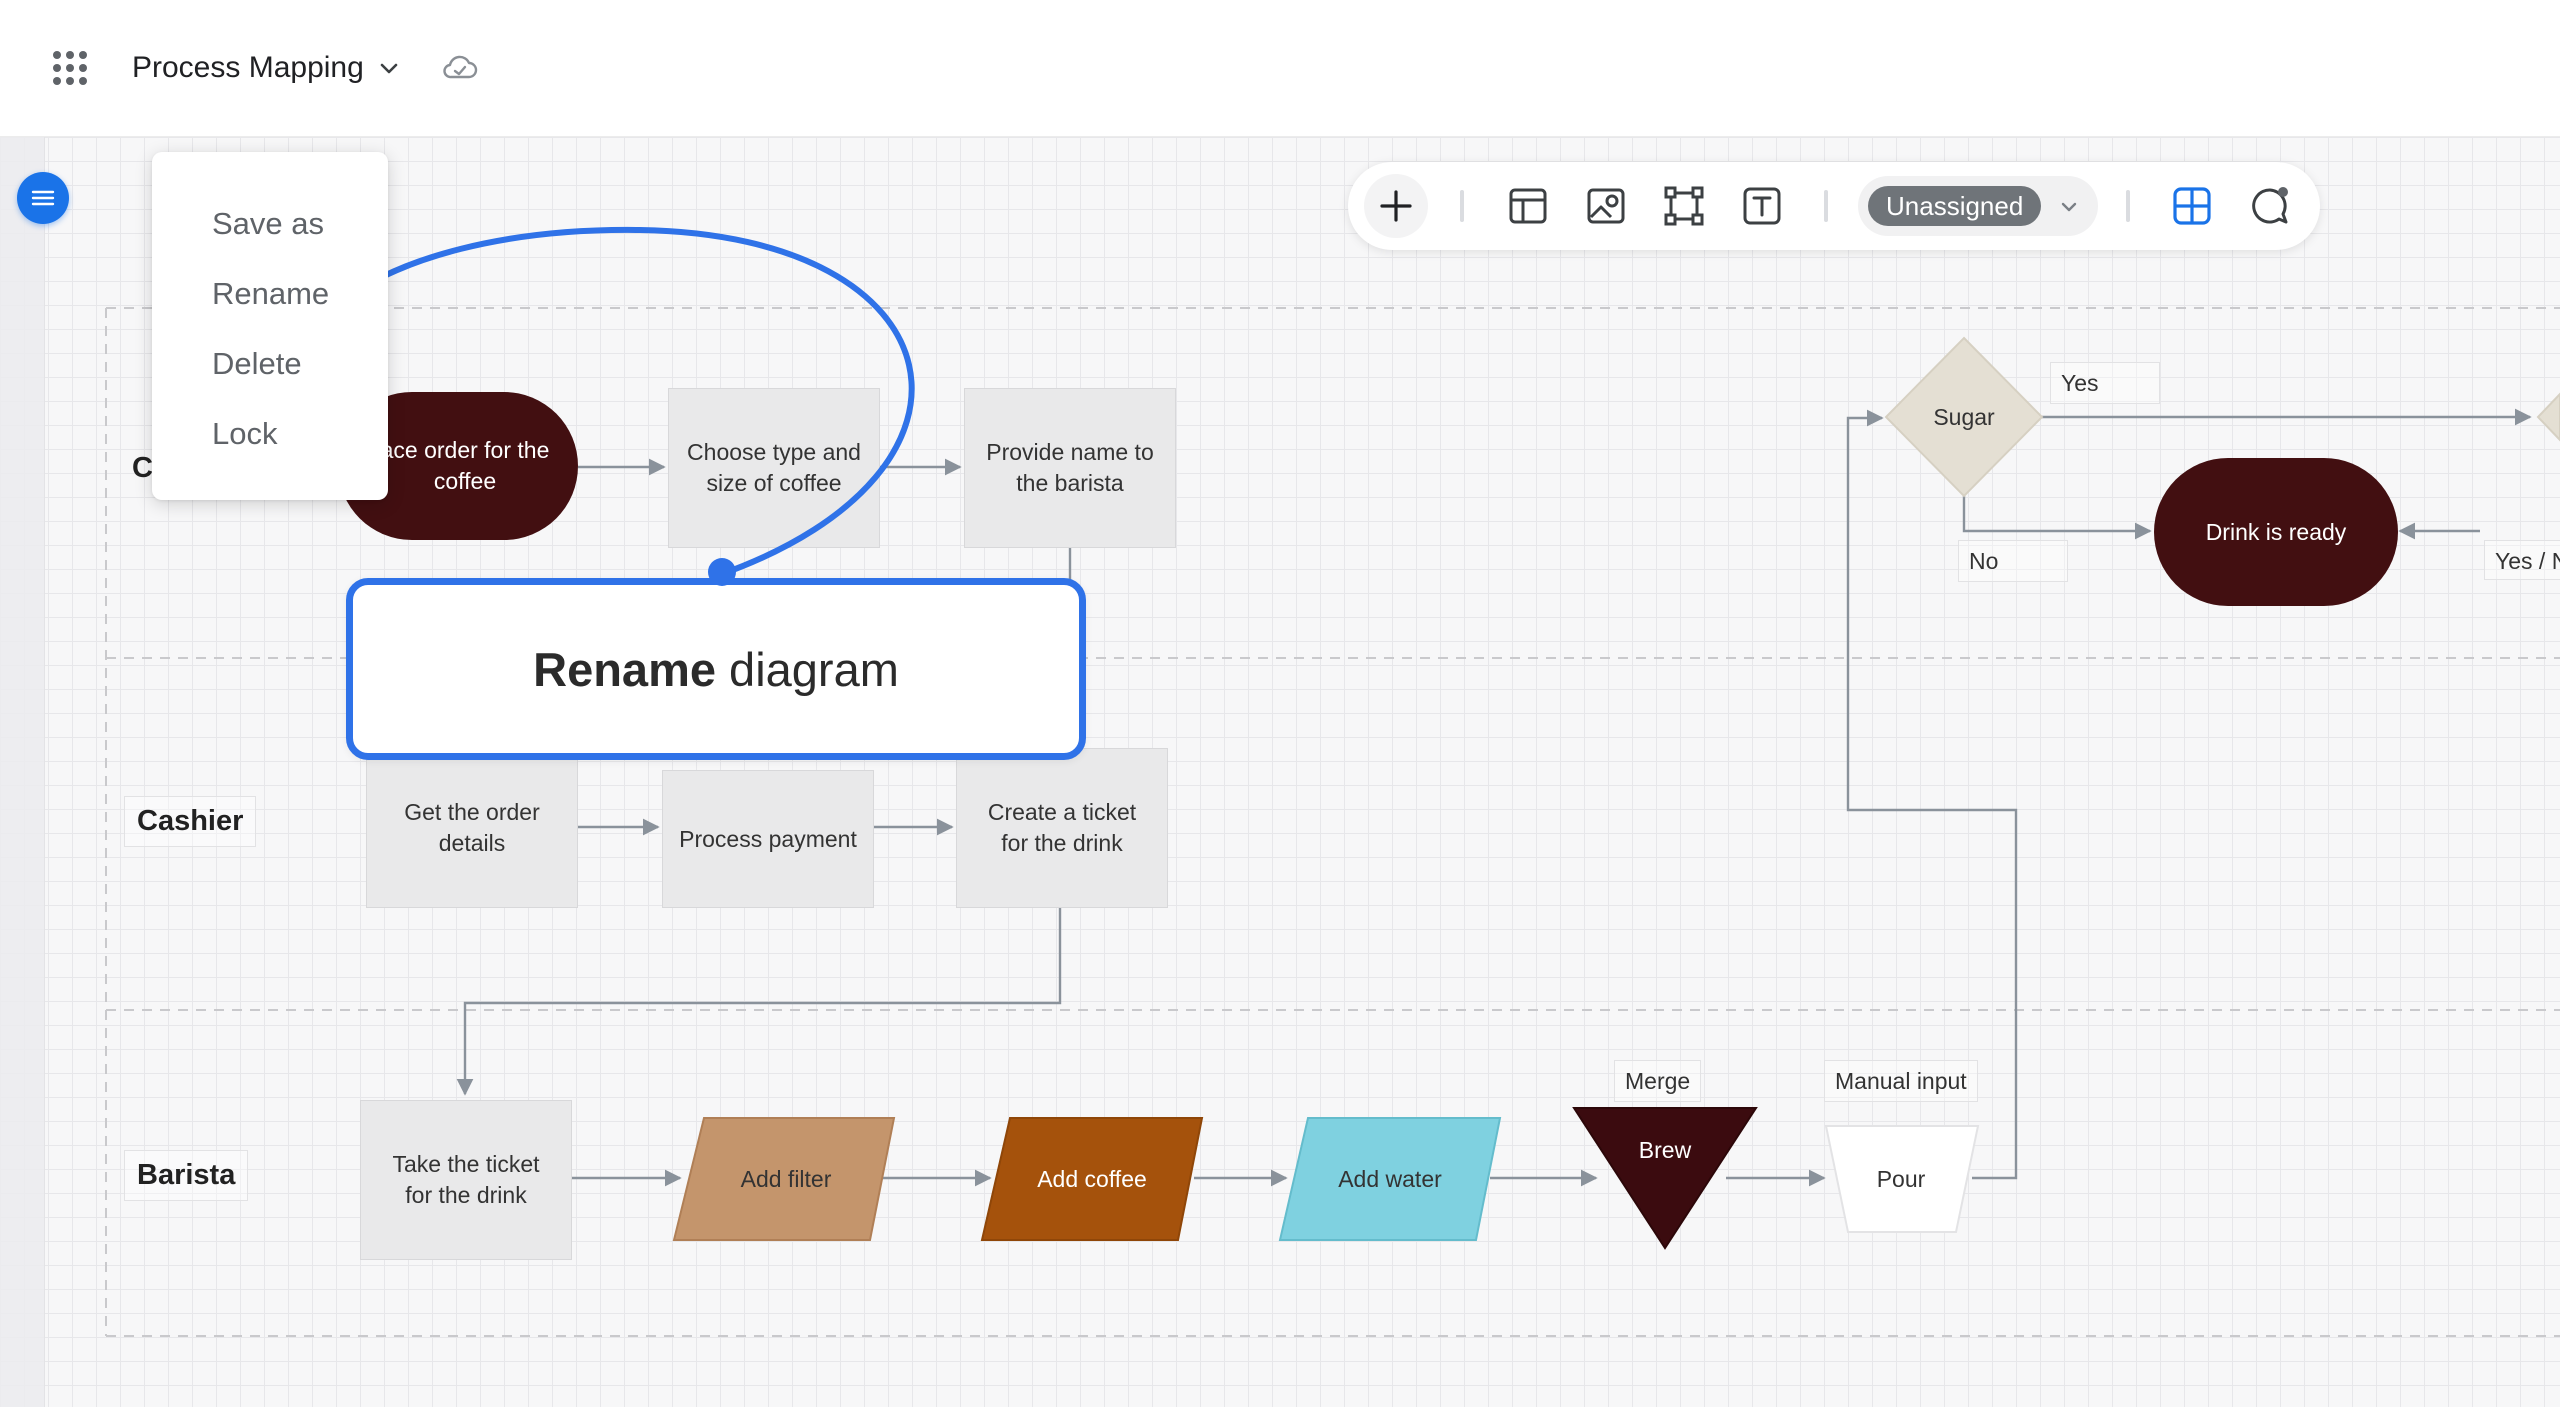 This screenshot has height=1407, width=2560. What do you see at coordinates (2270, 206) in the screenshot?
I see `comment-icon` at bounding box center [2270, 206].